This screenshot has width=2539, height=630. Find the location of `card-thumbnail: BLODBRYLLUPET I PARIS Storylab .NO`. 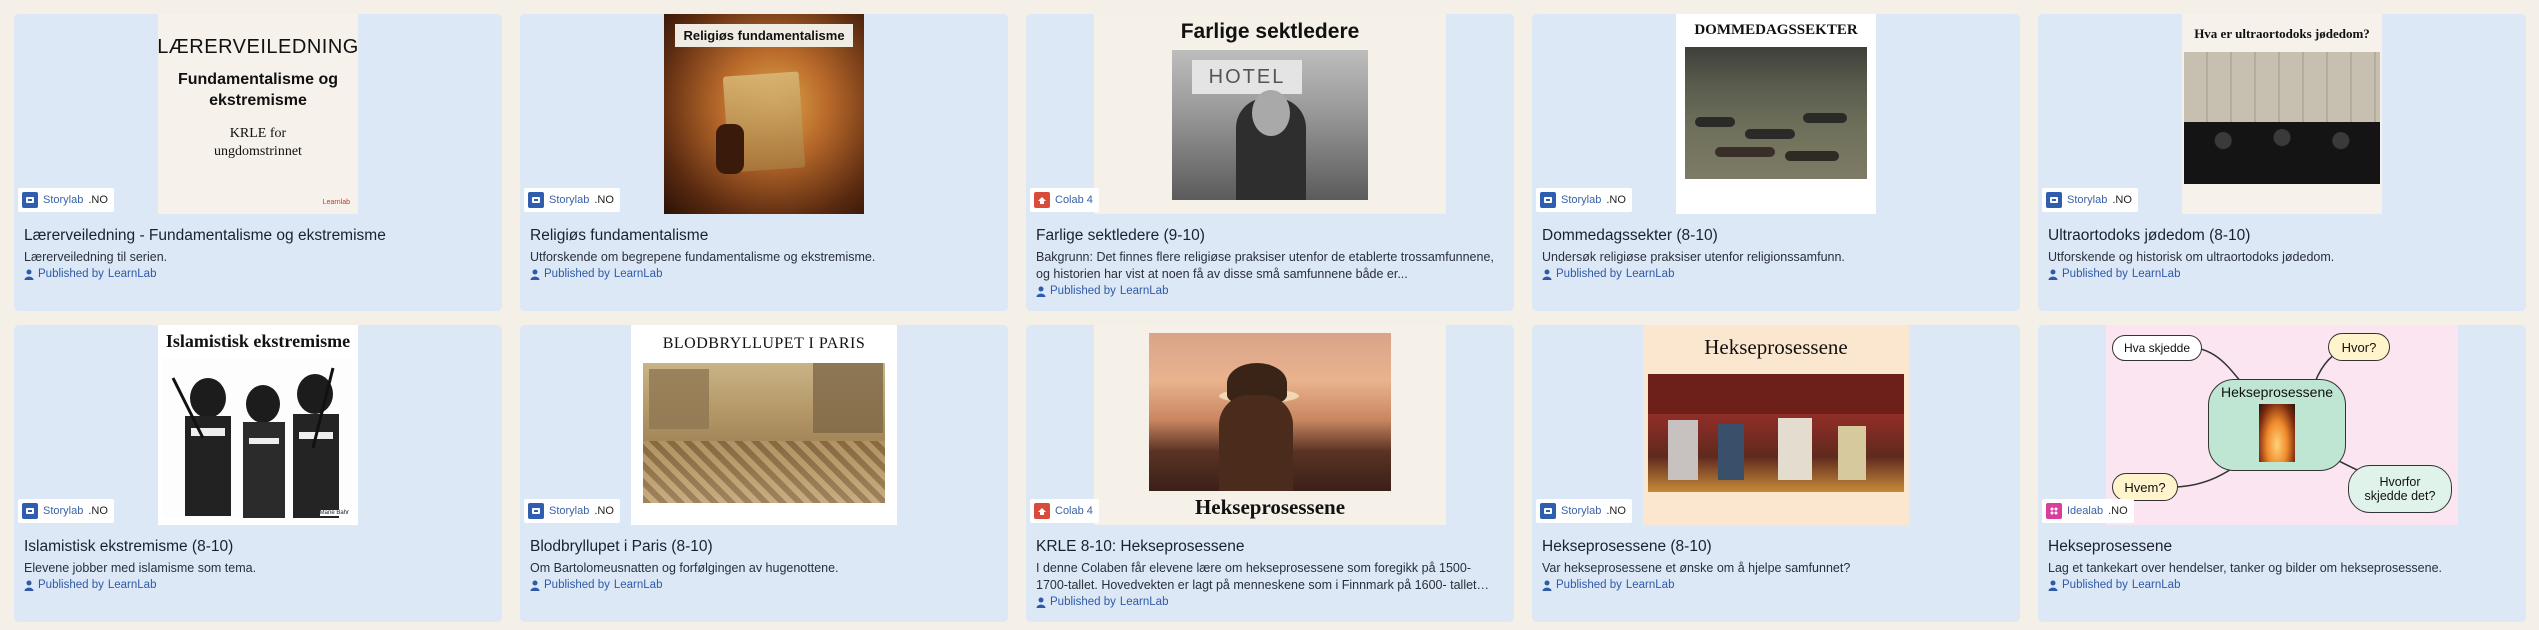

card-thumbnail: BLODBRYLLUPET I PARIS Storylab .NO is located at coordinates (764, 425).